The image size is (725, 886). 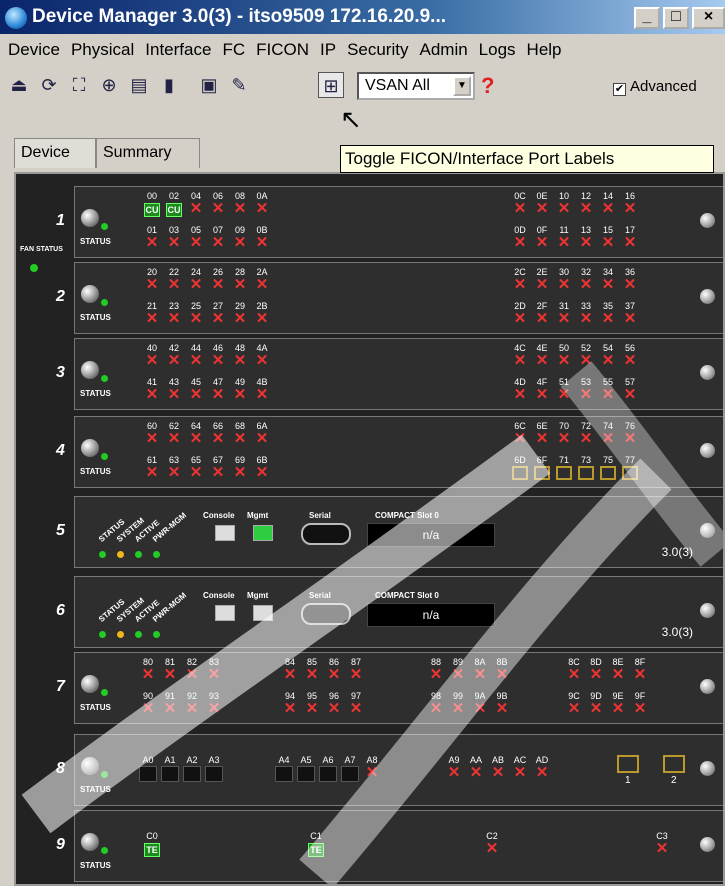 What do you see at coordinates (544, 50) in the screenshot?
I see `menu-help: Help` at bounding box center [544, 50].